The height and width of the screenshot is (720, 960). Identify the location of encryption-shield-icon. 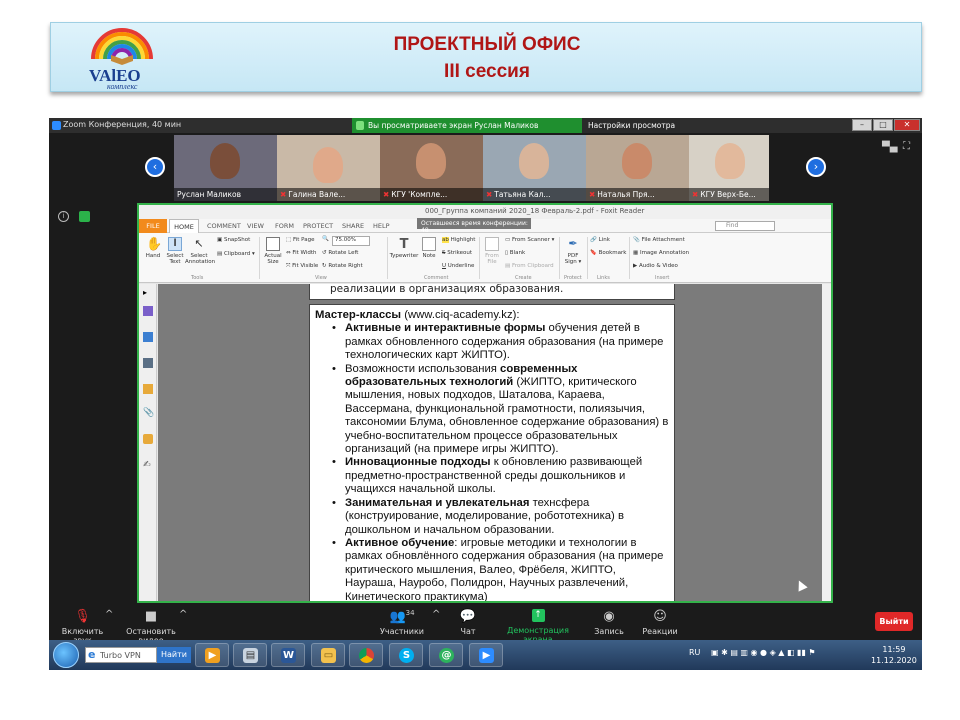
(84, 216).